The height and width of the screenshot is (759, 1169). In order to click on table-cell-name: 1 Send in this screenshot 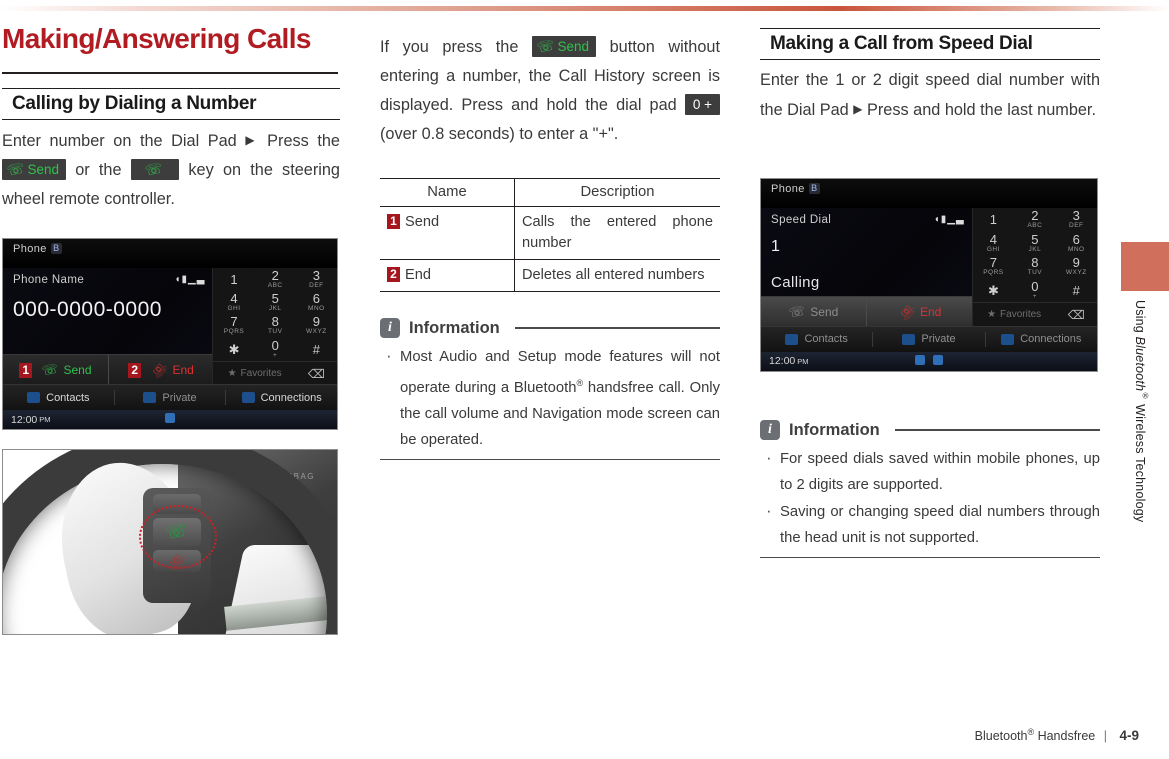, I will do `click(447, 233)`.